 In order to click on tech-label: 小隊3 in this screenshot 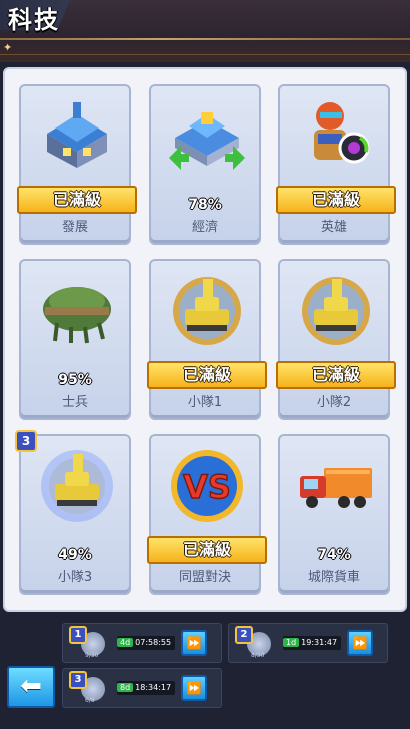, I will do `click(75, 577)`.